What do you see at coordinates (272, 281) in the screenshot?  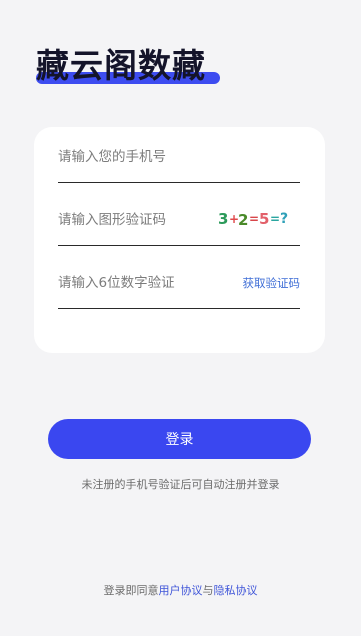 I see `get-sms-code-button: 获取验证码` at bounding box center [272, 281].